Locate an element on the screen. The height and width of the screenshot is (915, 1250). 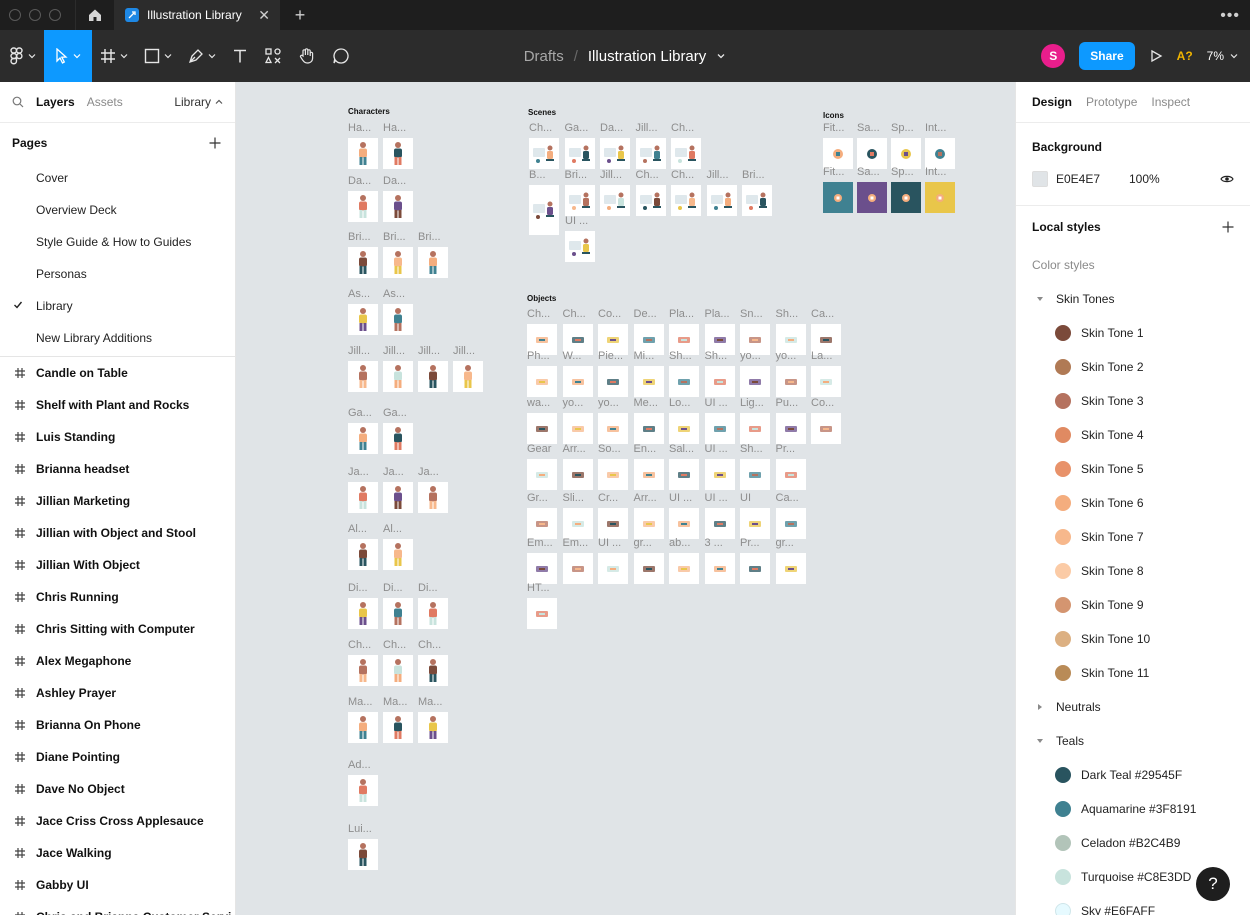
background-swatch is located at coordinates (1040, 179).